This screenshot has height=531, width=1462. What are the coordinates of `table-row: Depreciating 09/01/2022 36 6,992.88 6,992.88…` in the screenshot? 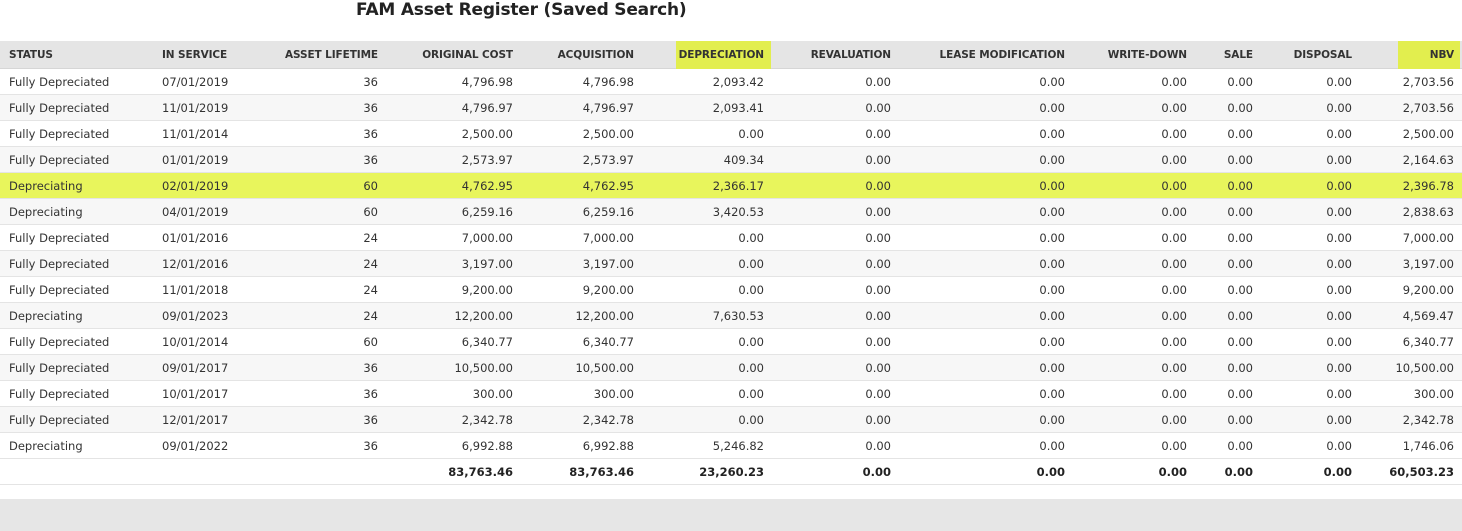 It's located at (731, 446).